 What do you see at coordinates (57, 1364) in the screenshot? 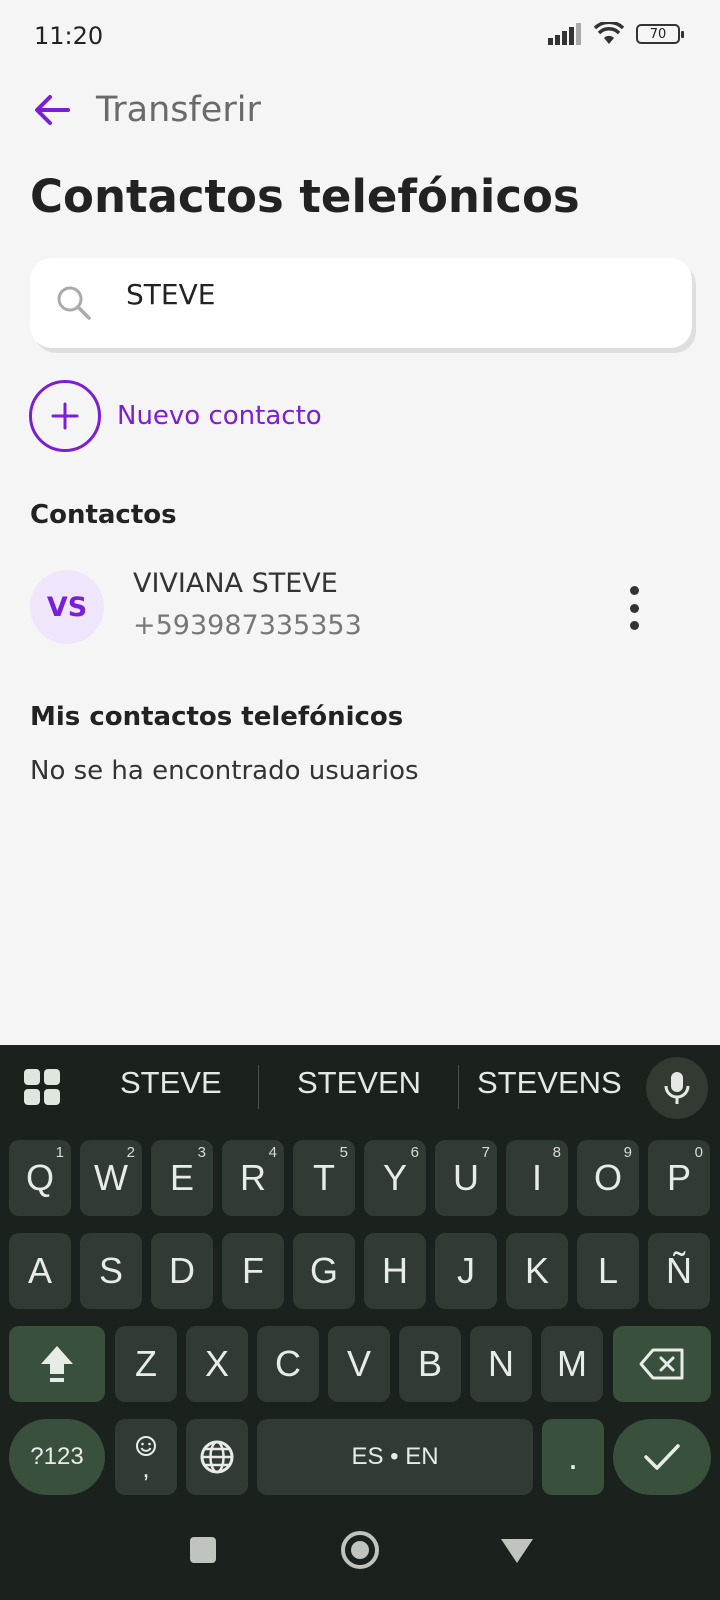
I see `shift-key` at bounding box center [57, 1364].